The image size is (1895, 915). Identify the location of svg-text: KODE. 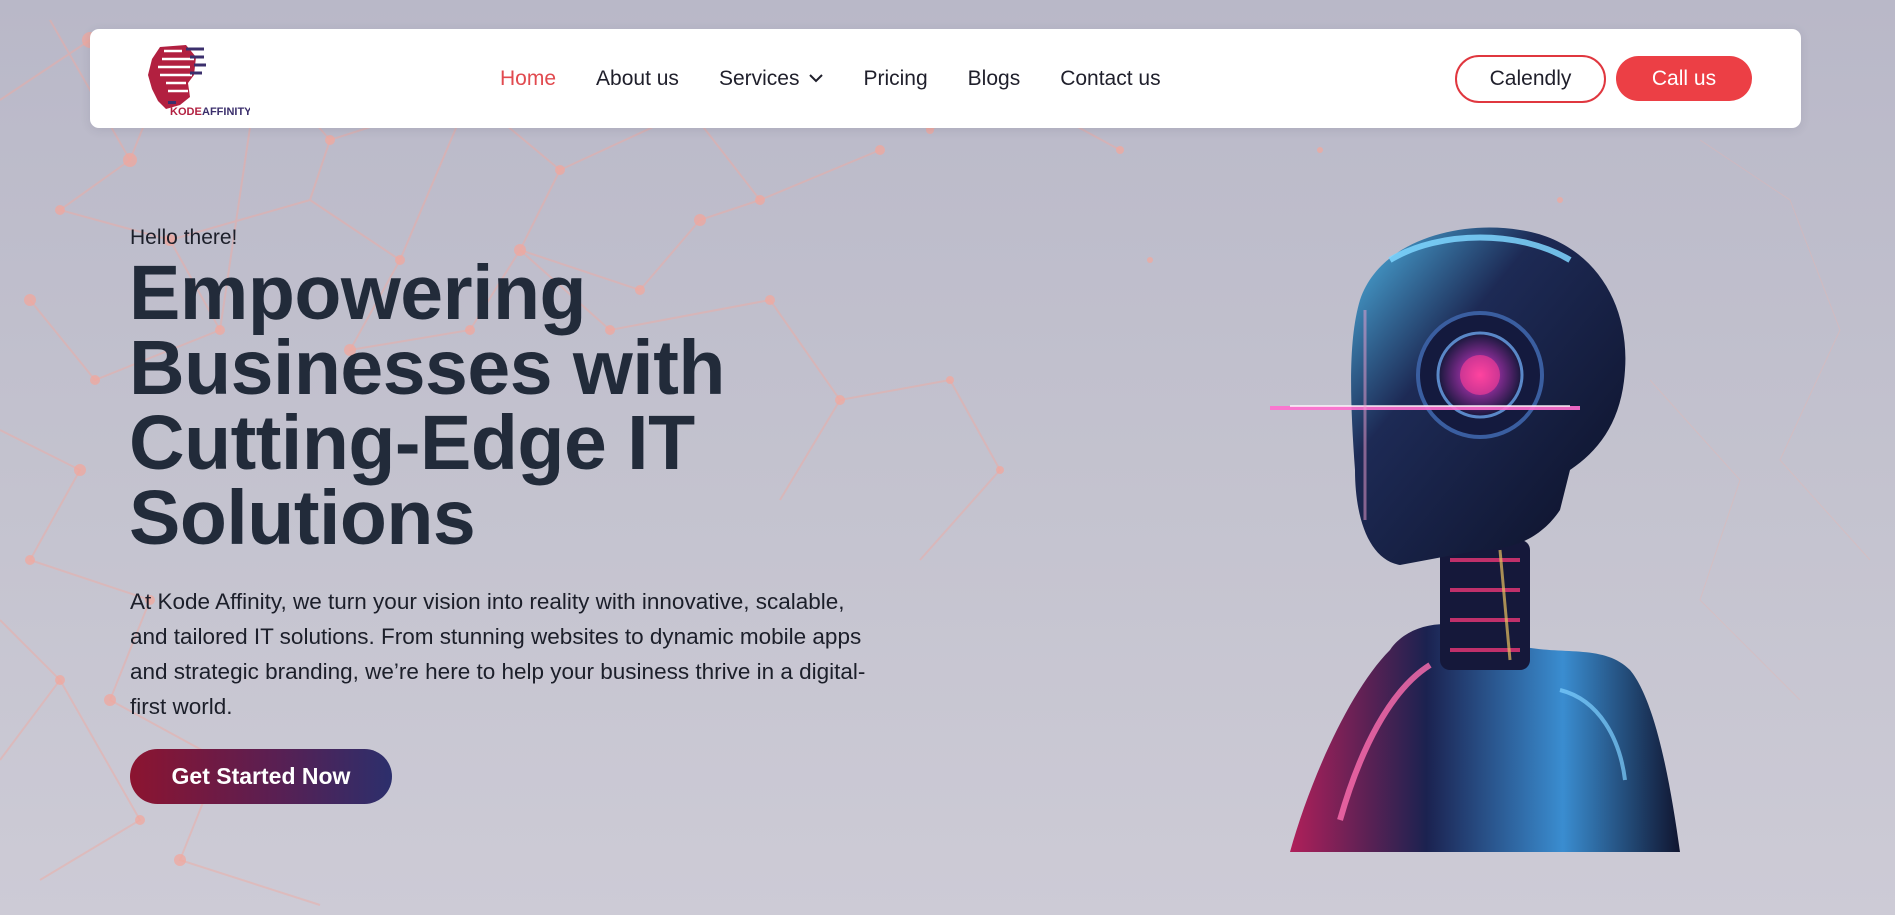
(186, 112).